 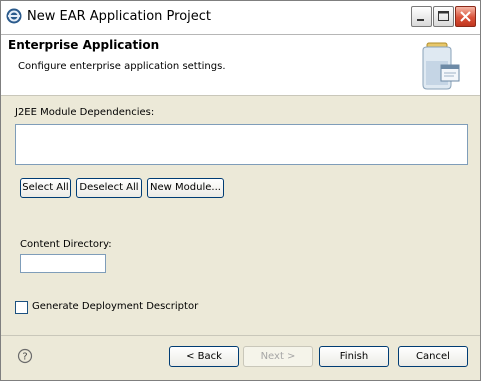 What do you see at coordinates (433, 356) in the screenshot?
I see `cancel-button: Cancel` at bounding box center [433, 356].